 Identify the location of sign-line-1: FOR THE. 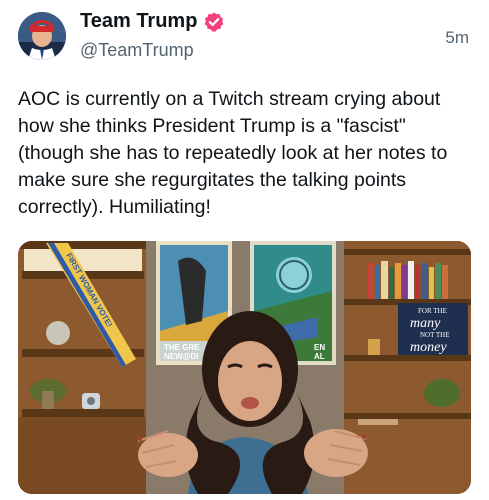
(432, 311).